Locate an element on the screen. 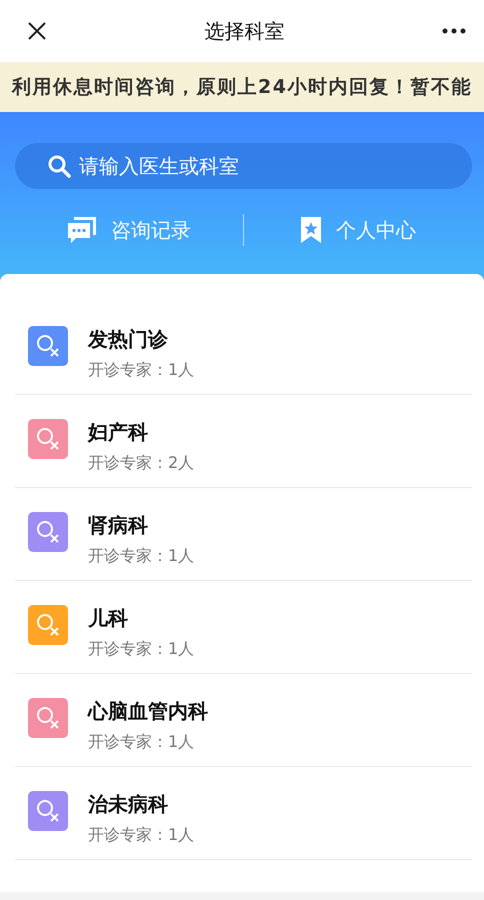 The image size is (484, 900). search-icon is located at coordinates (59, 166).